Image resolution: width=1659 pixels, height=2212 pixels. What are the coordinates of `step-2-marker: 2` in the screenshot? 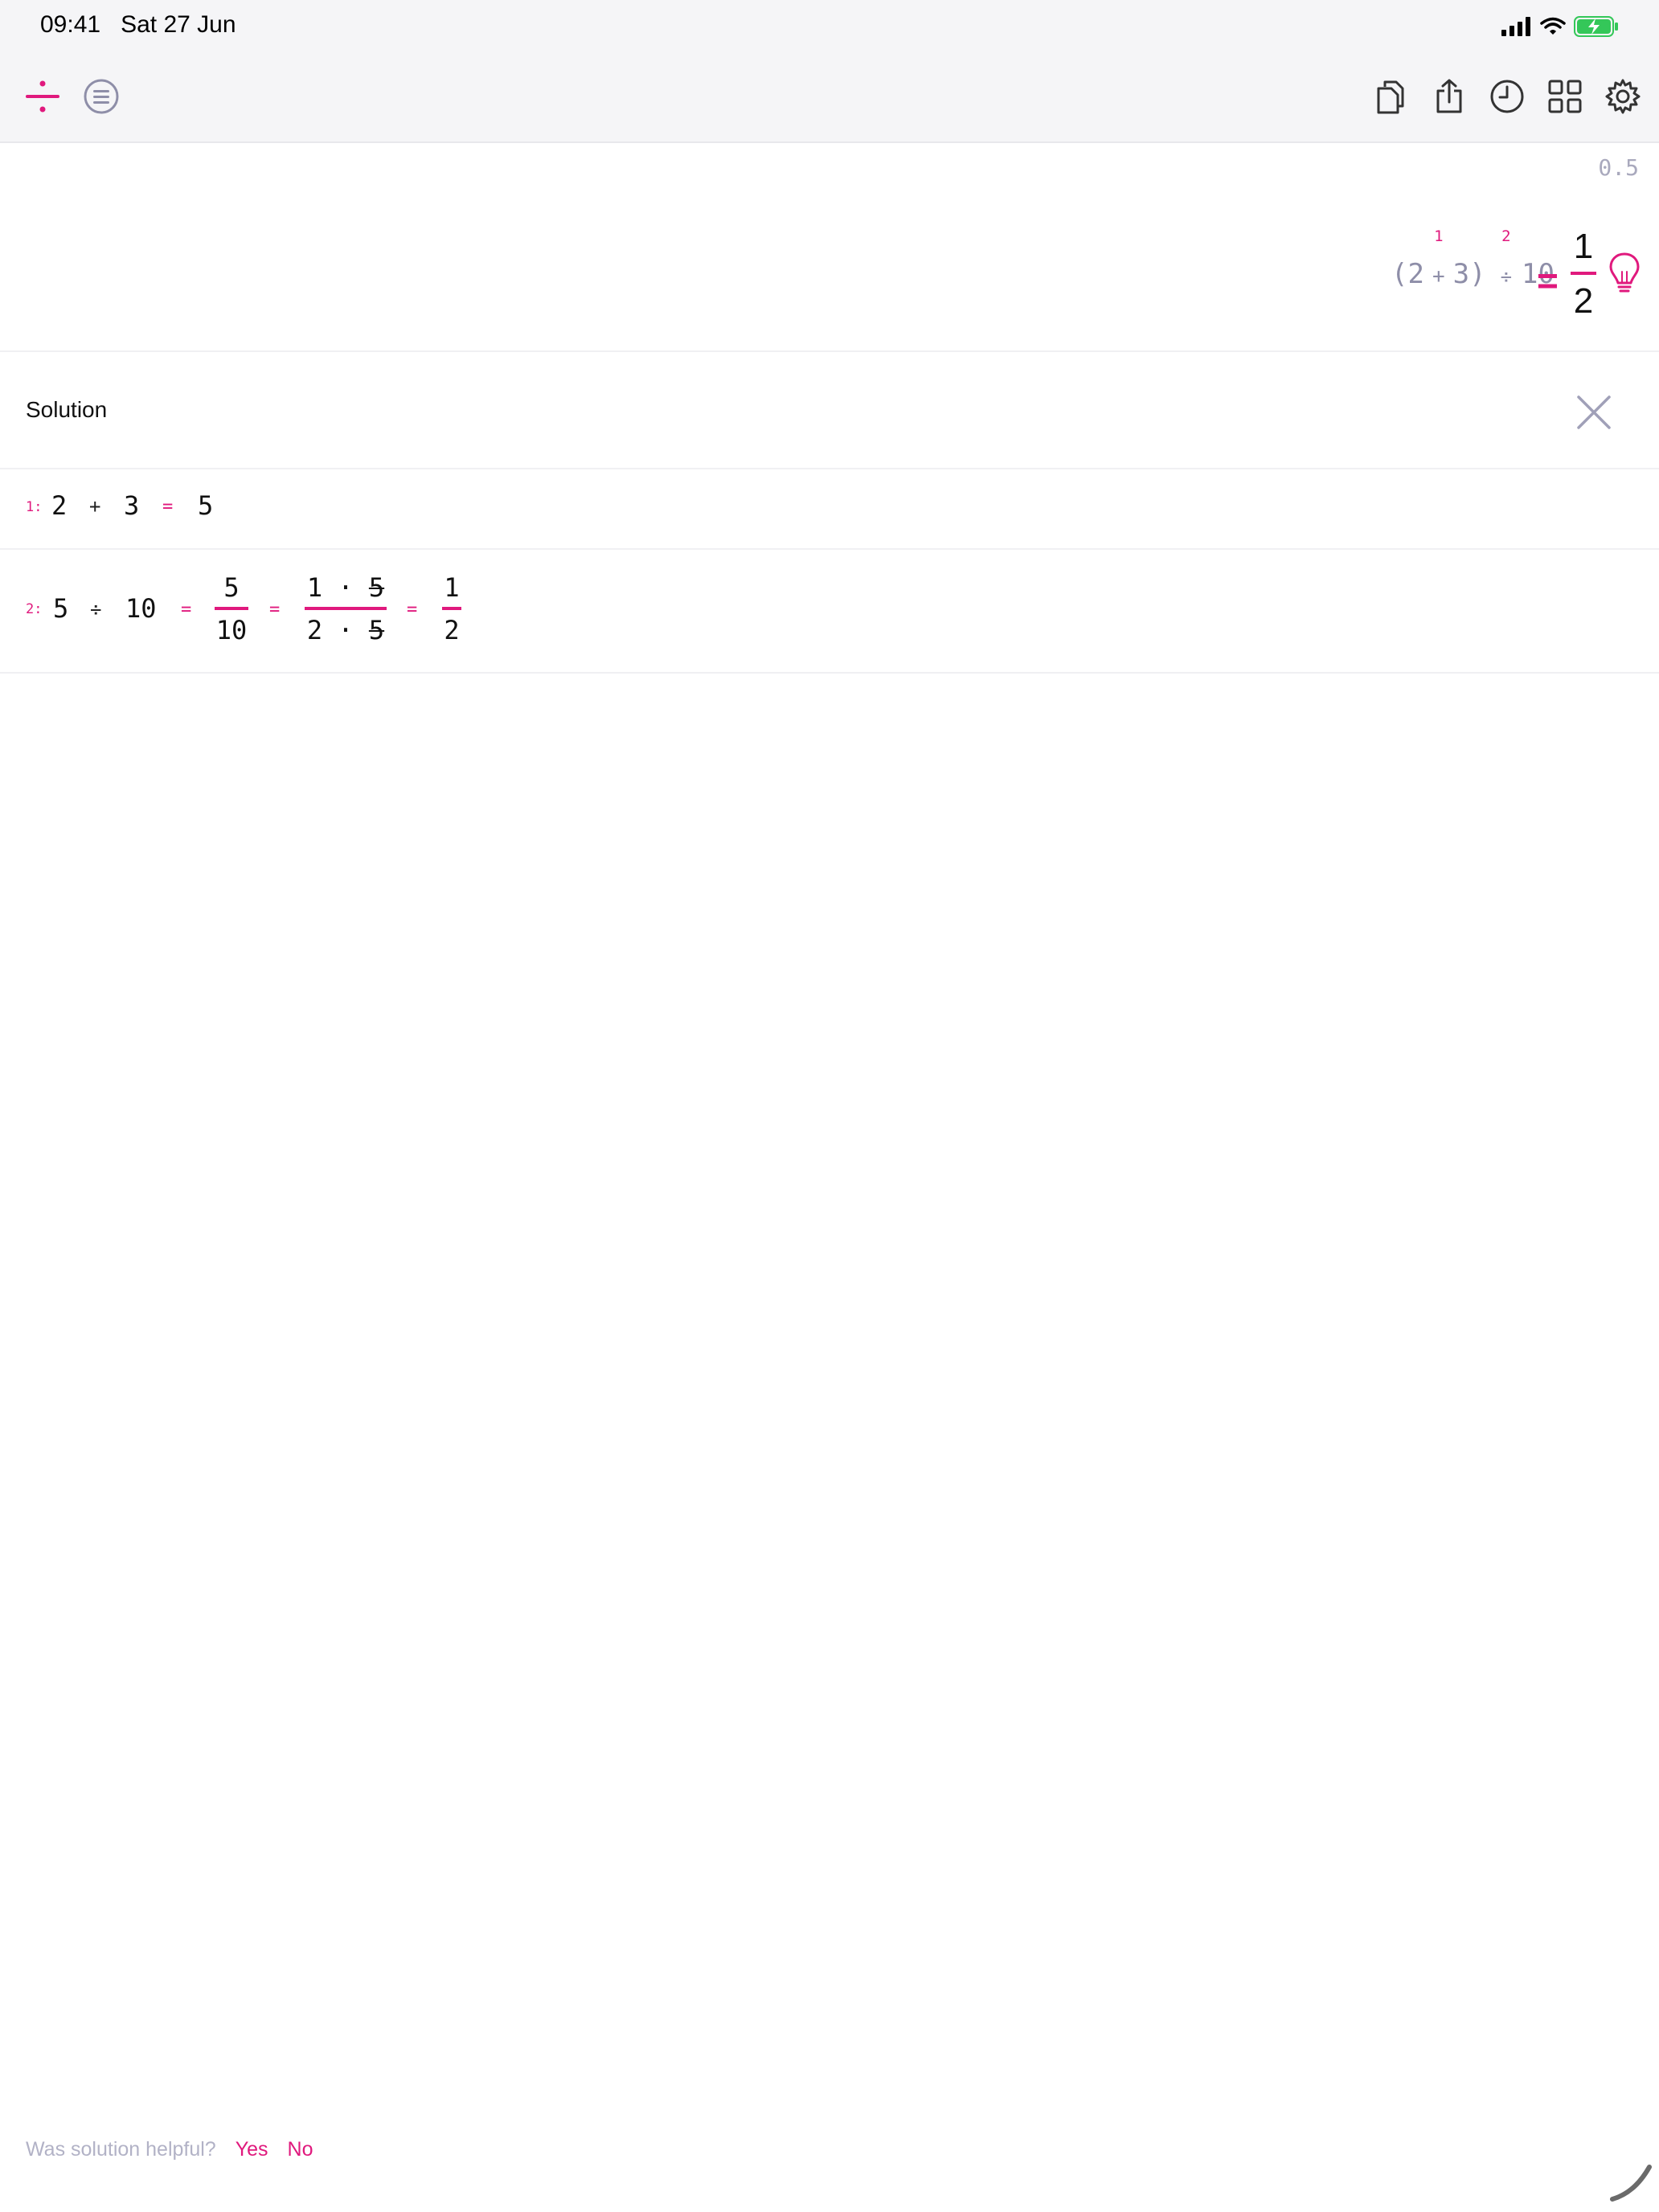 It's located at (1506, 236).